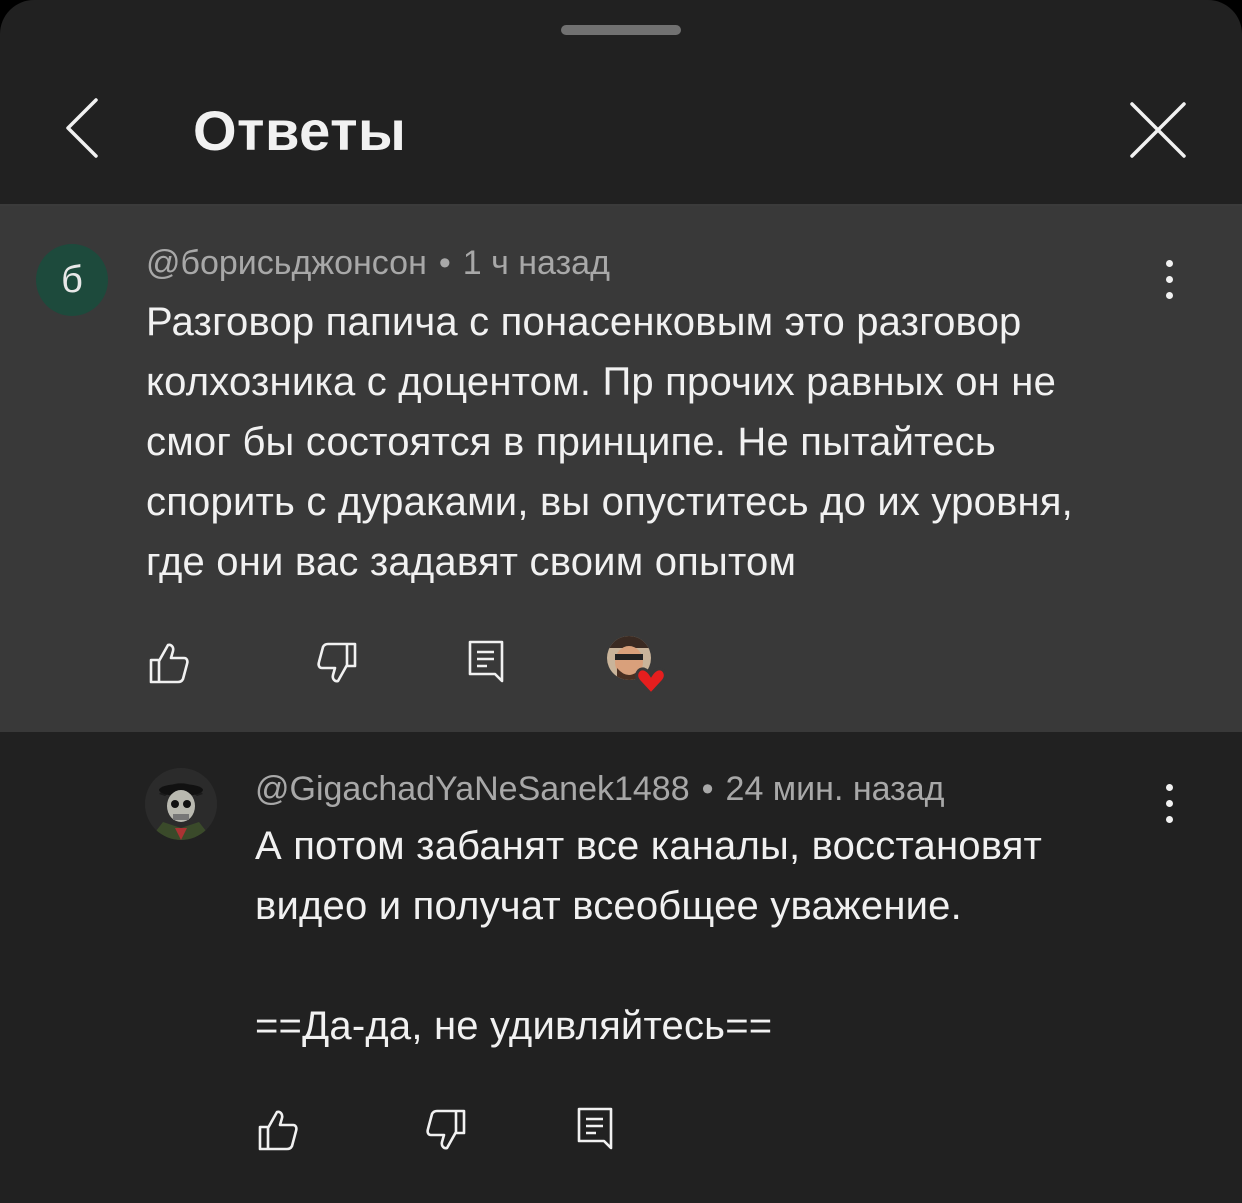 Image resolution: width=1242 pixels, height=1203 pixels. I want to click on author-name: @GigachadYaNeSanek1488, so click(472, 789).